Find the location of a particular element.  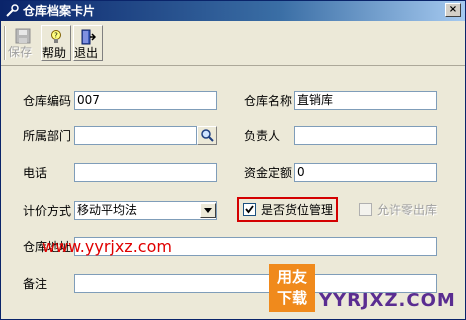

logo-top-text: 用友 is located at coordinates (291, 277).